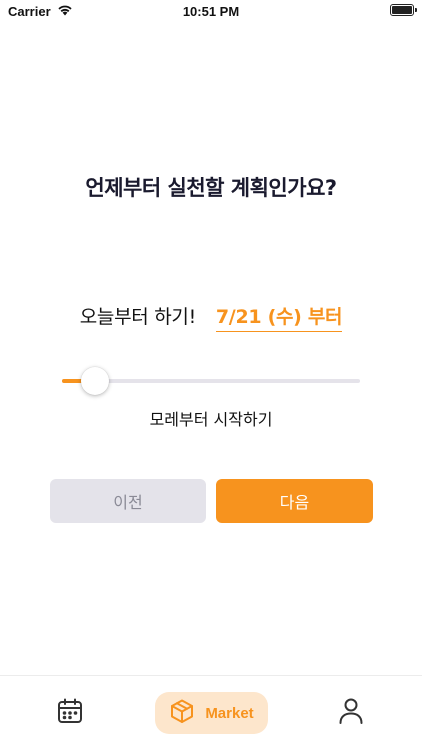 Image resolution: width=422 pixels, height=750 pixels. I want to click on start-day-slider, so click(211, 381).